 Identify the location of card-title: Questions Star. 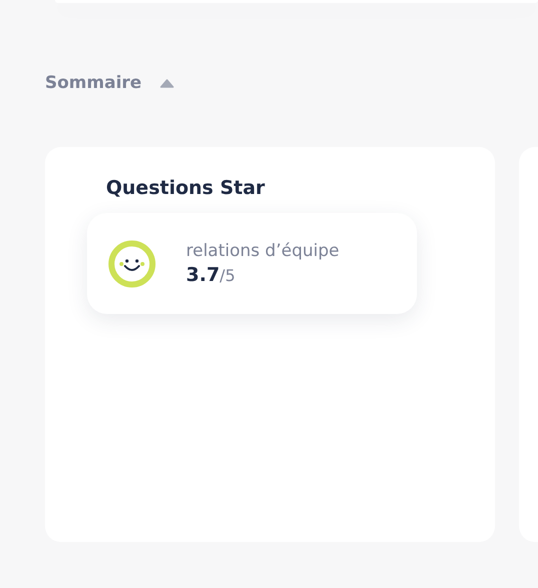
(186, 188).